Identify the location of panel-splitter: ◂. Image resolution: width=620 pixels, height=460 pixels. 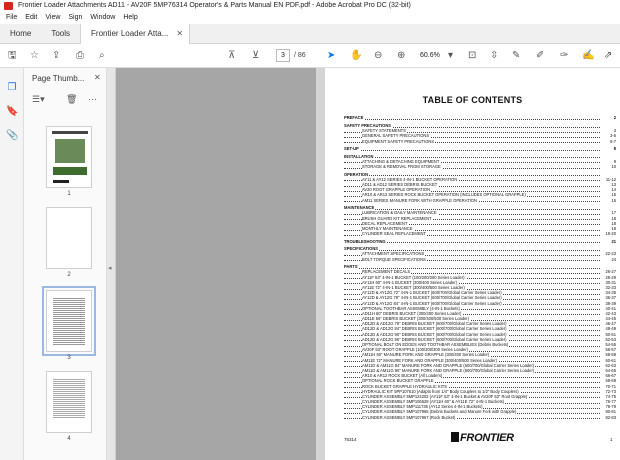
(111, 264).